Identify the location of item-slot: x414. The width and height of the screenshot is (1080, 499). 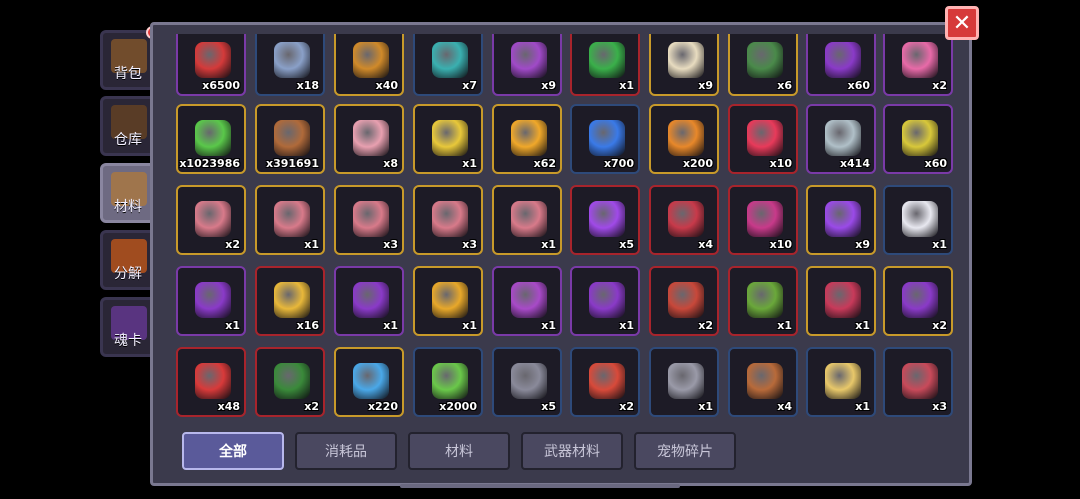
(841, 139).